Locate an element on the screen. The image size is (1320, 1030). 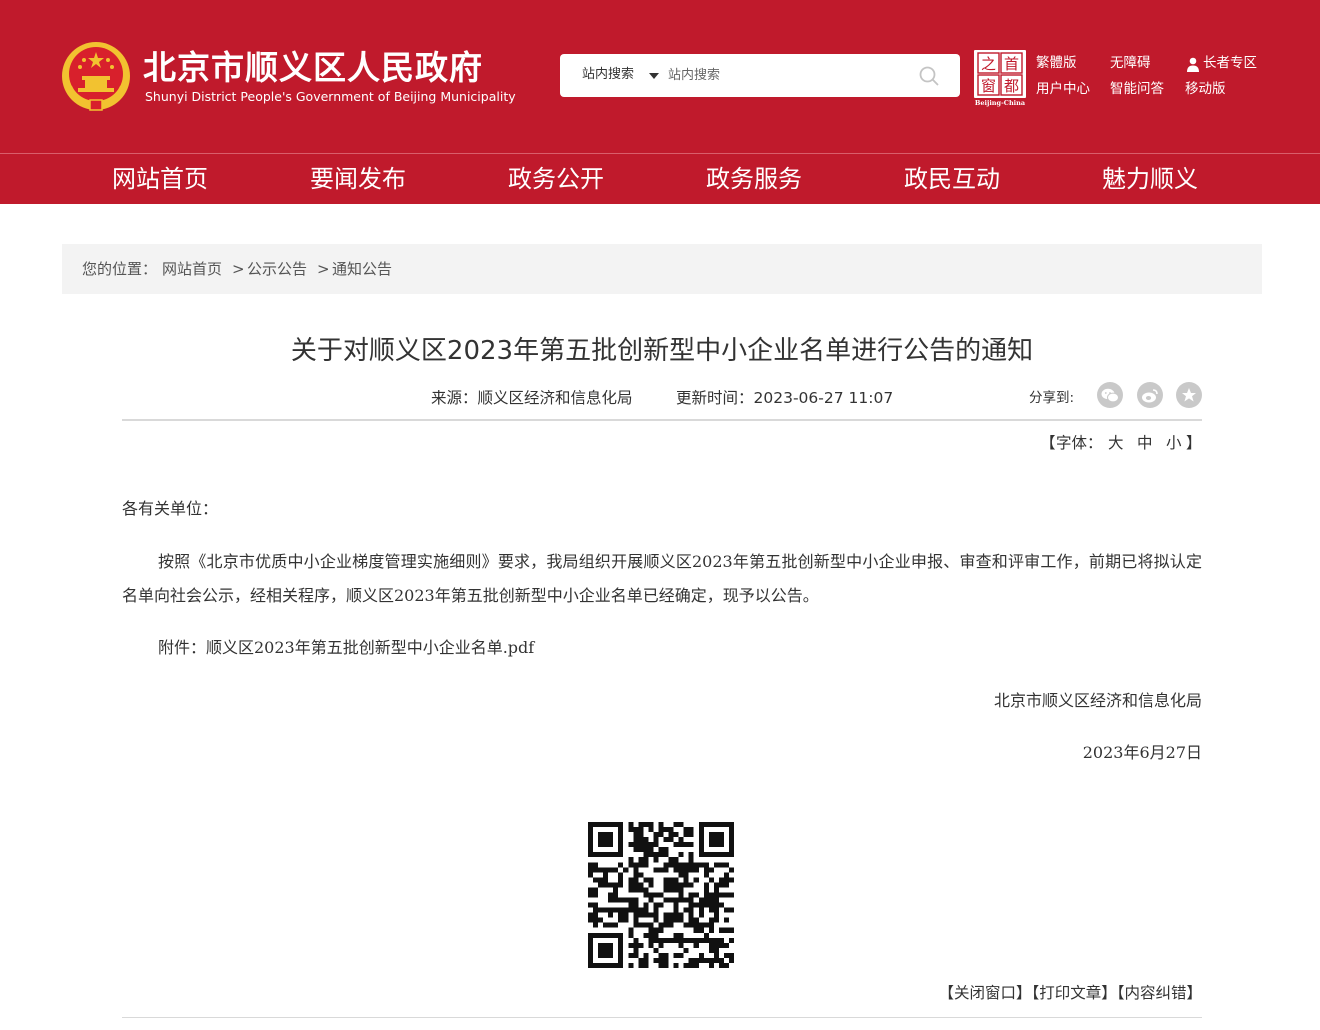
site-title: 北京市顺义区人民政府 is located at coordinates (313, 67).